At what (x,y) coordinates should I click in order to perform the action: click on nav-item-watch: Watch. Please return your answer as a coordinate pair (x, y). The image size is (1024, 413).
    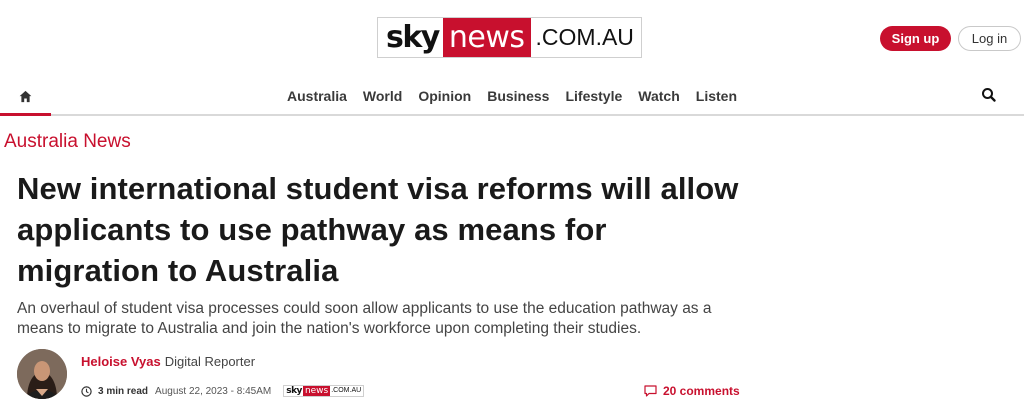
    Looking at the image, I should click on (658, 96).